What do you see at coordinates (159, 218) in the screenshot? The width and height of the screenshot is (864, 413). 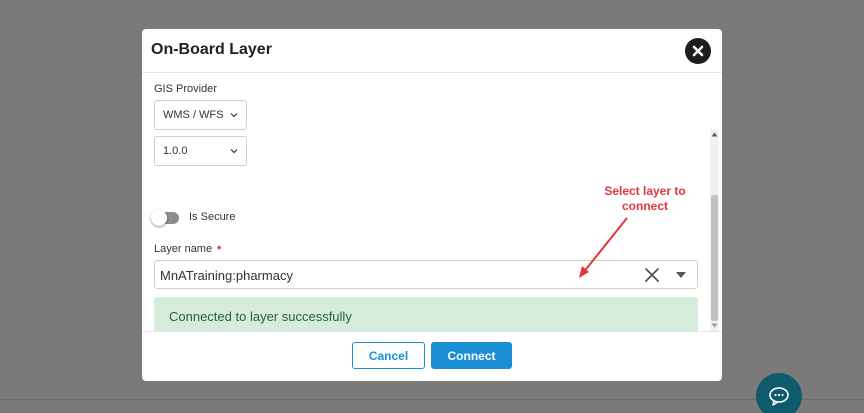 I see `toggle-knob` at bounding box center [159, 218].